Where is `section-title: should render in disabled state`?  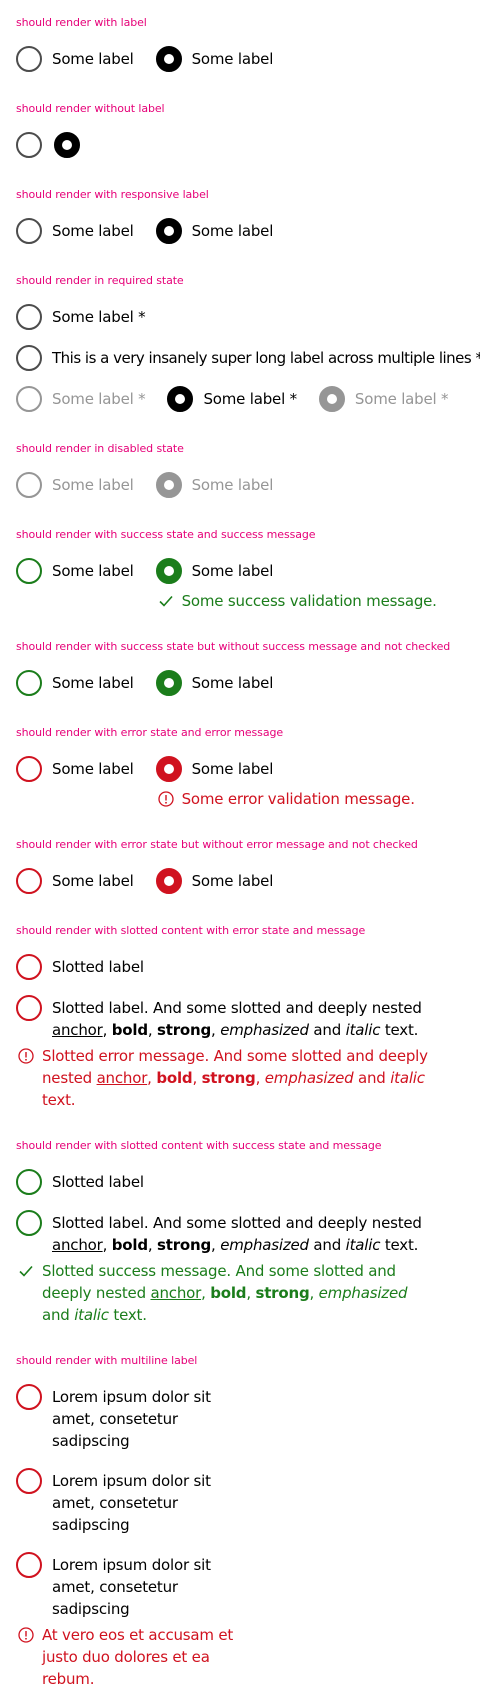 section-title: should render in disabled state is located at coordinates (100, 448).